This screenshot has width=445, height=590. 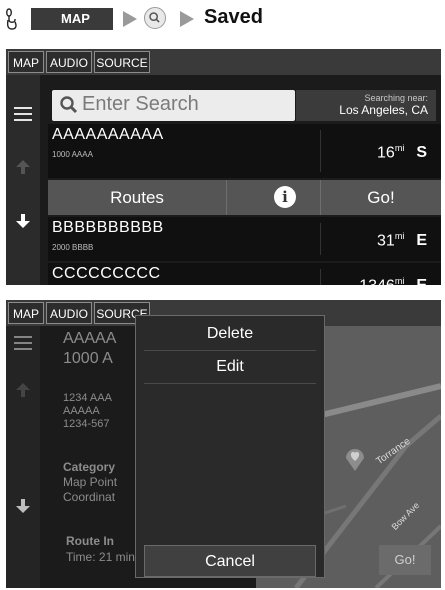 What do you see at coordinates (244, 197) in the screenshot?
I see `result-action-bar: Routes i Go!` at bounding box center [244, 197].